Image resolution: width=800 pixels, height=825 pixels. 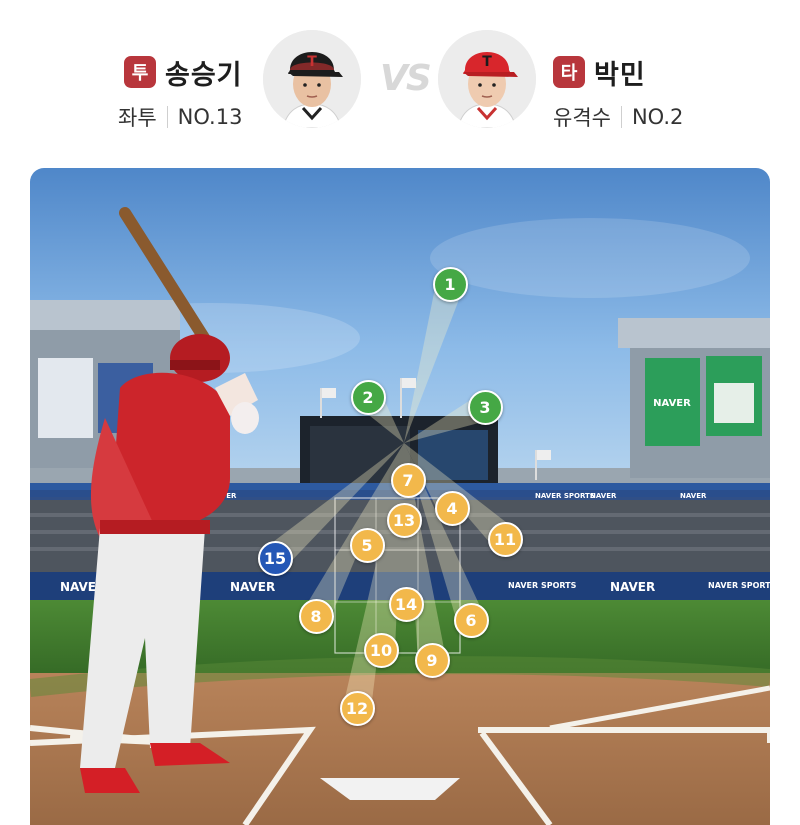 I want to click on pitch-marker-5: 5, so click(x=367, y=545).